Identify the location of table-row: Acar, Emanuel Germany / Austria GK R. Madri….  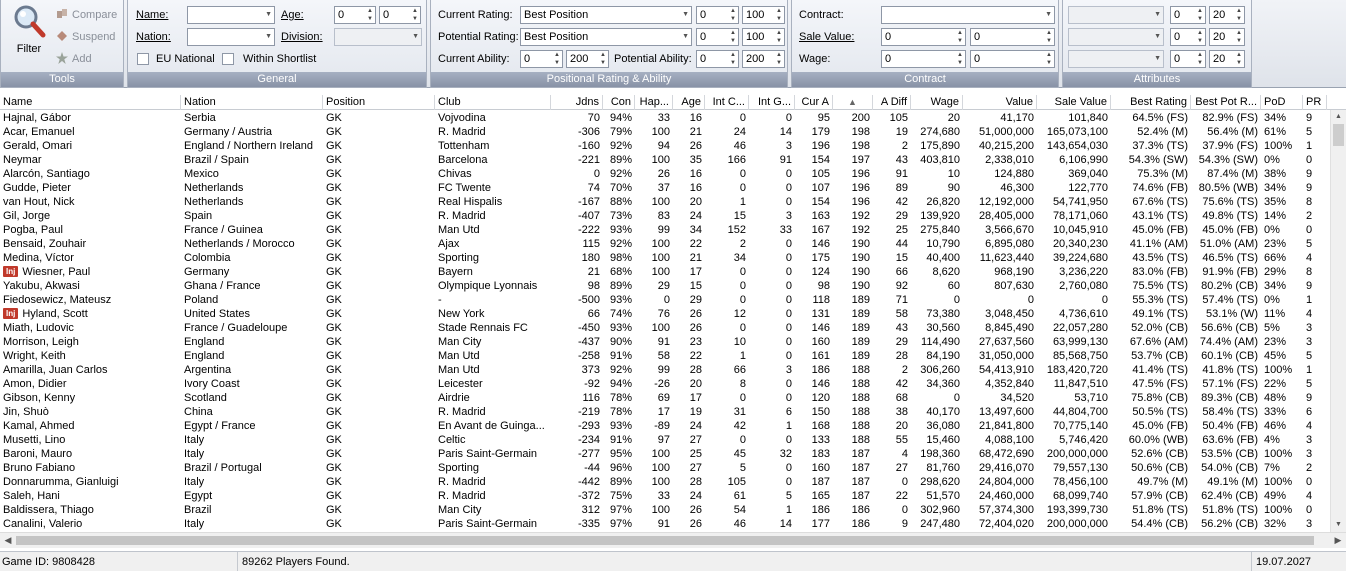
(665, 132).